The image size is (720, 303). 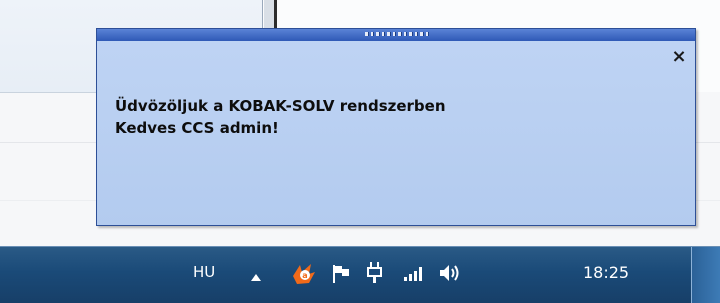 I want to click on power-plug-icon, so click(x=375, y=275).